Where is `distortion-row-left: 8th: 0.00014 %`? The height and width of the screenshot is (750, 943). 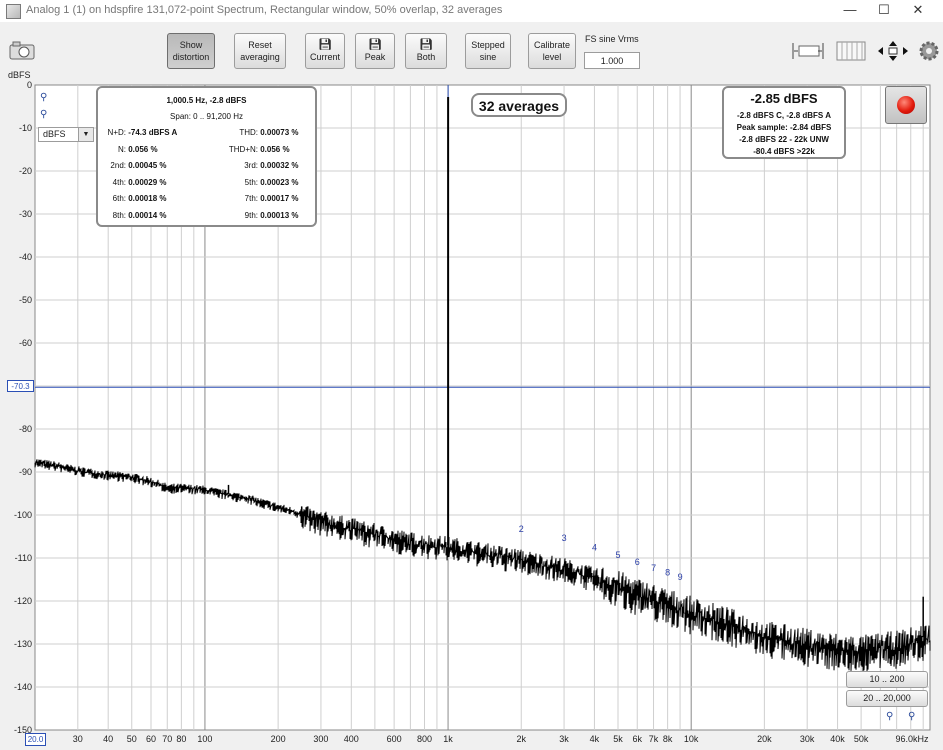
distortion-row-left: 8th: 0.00014 % is located at coordinates (139, 215).